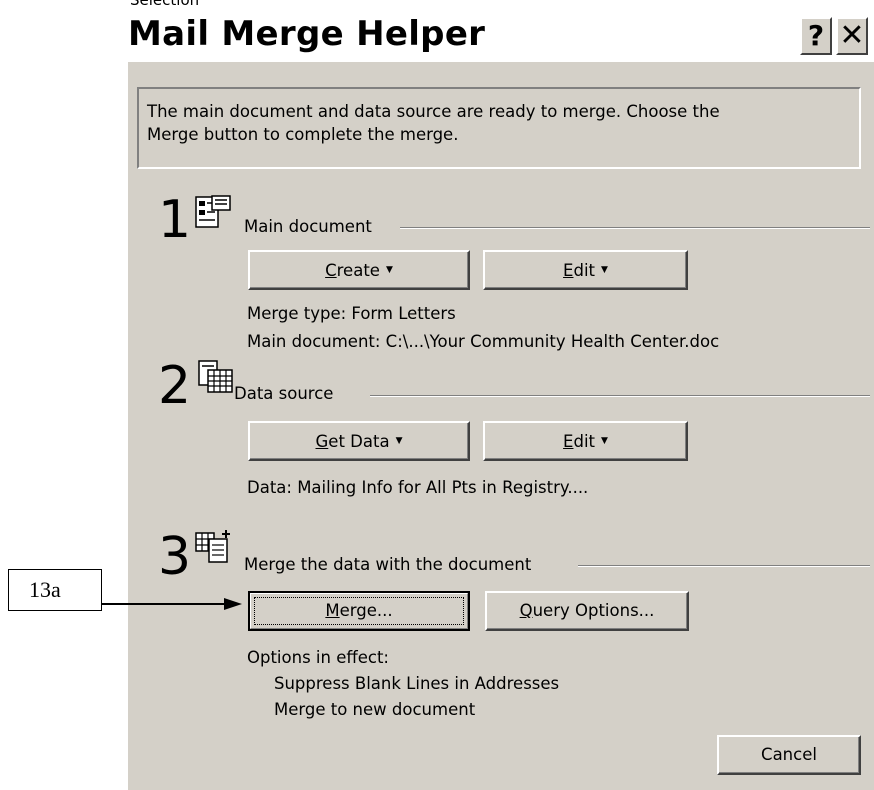 The height and width of the screenshot is (790, 874). I want to click on step-2-rule, so click(620, 396).